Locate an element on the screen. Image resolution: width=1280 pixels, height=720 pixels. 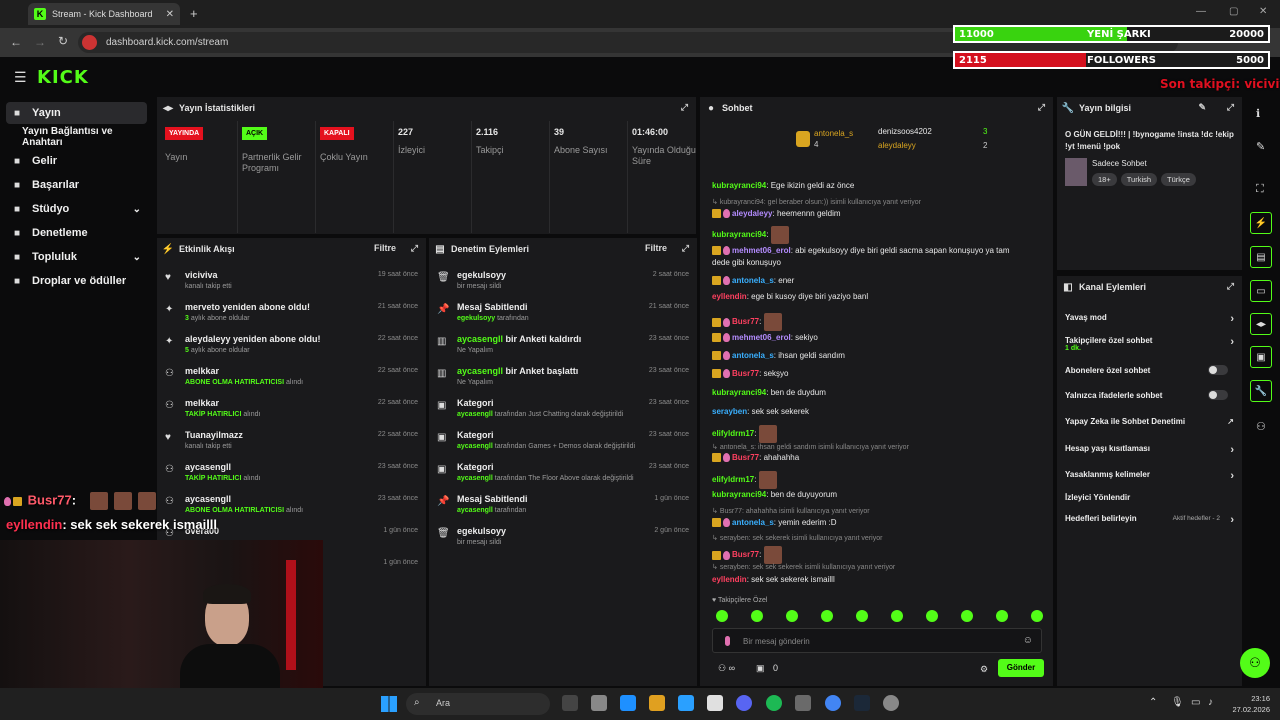
channel-action-row: Hesap yaşı kısıtlaması › is located at coordinates (1149, 452).